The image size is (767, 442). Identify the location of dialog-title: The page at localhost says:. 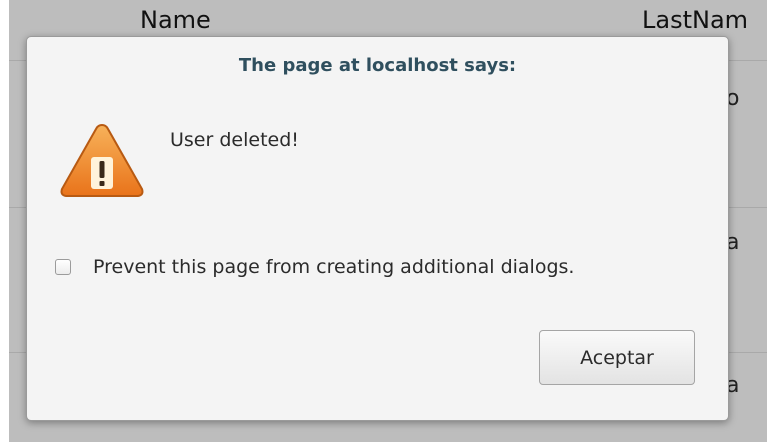
(377, 65).